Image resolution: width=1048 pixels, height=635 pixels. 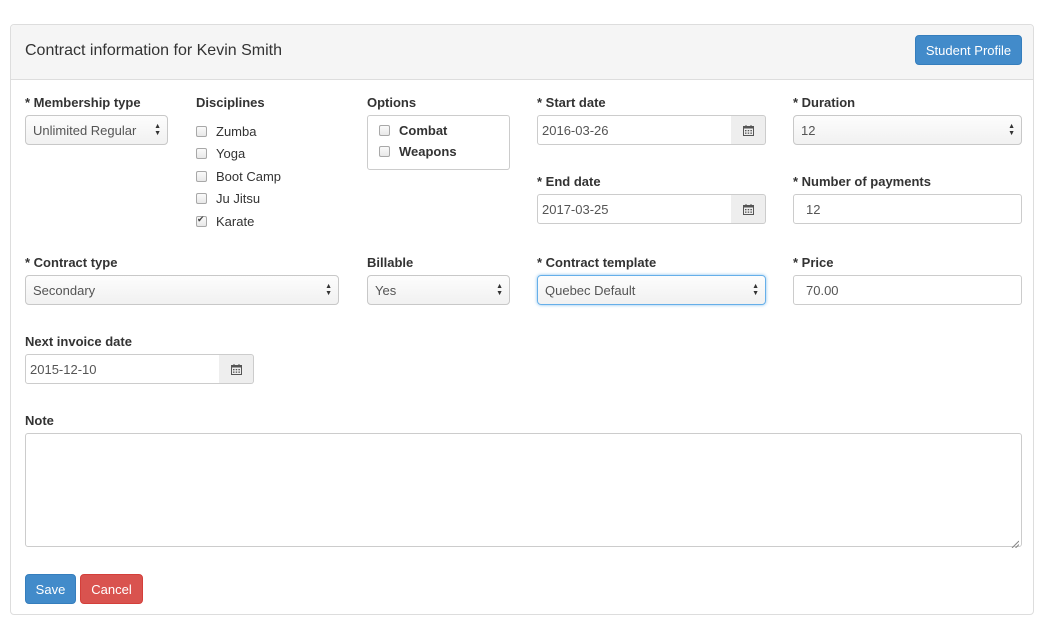 What do you see at coordinates (808, 130) in the screenshot?
I see `duration-value: 12` at bounding box center [808, 130].